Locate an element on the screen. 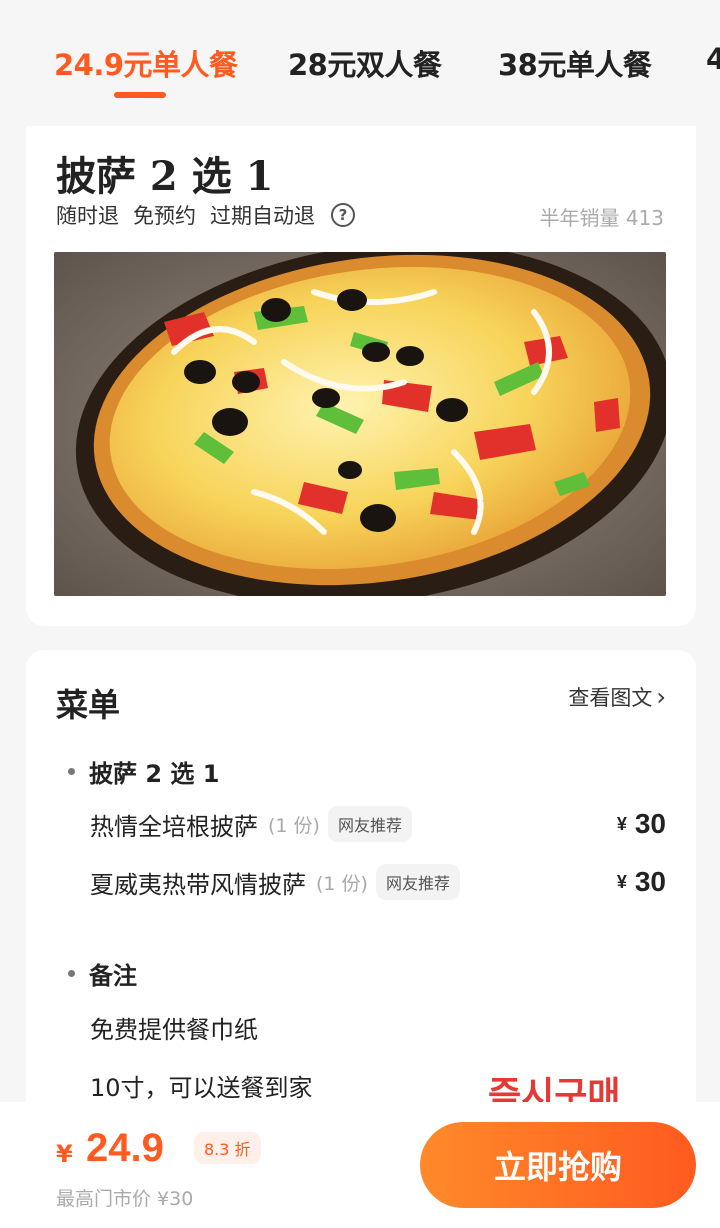 The width and height of the screenshot is (720, 1228). chevron-right-icon: › is located at coordinates (661, 697).